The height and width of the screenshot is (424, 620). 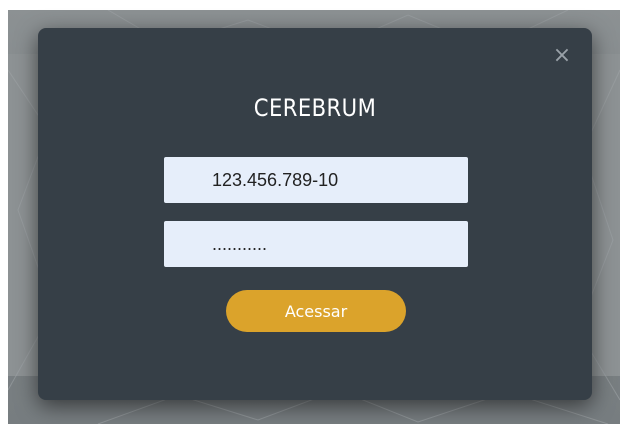 I want to click on app-title: CEREBRUM, so click(x=315, y=108).